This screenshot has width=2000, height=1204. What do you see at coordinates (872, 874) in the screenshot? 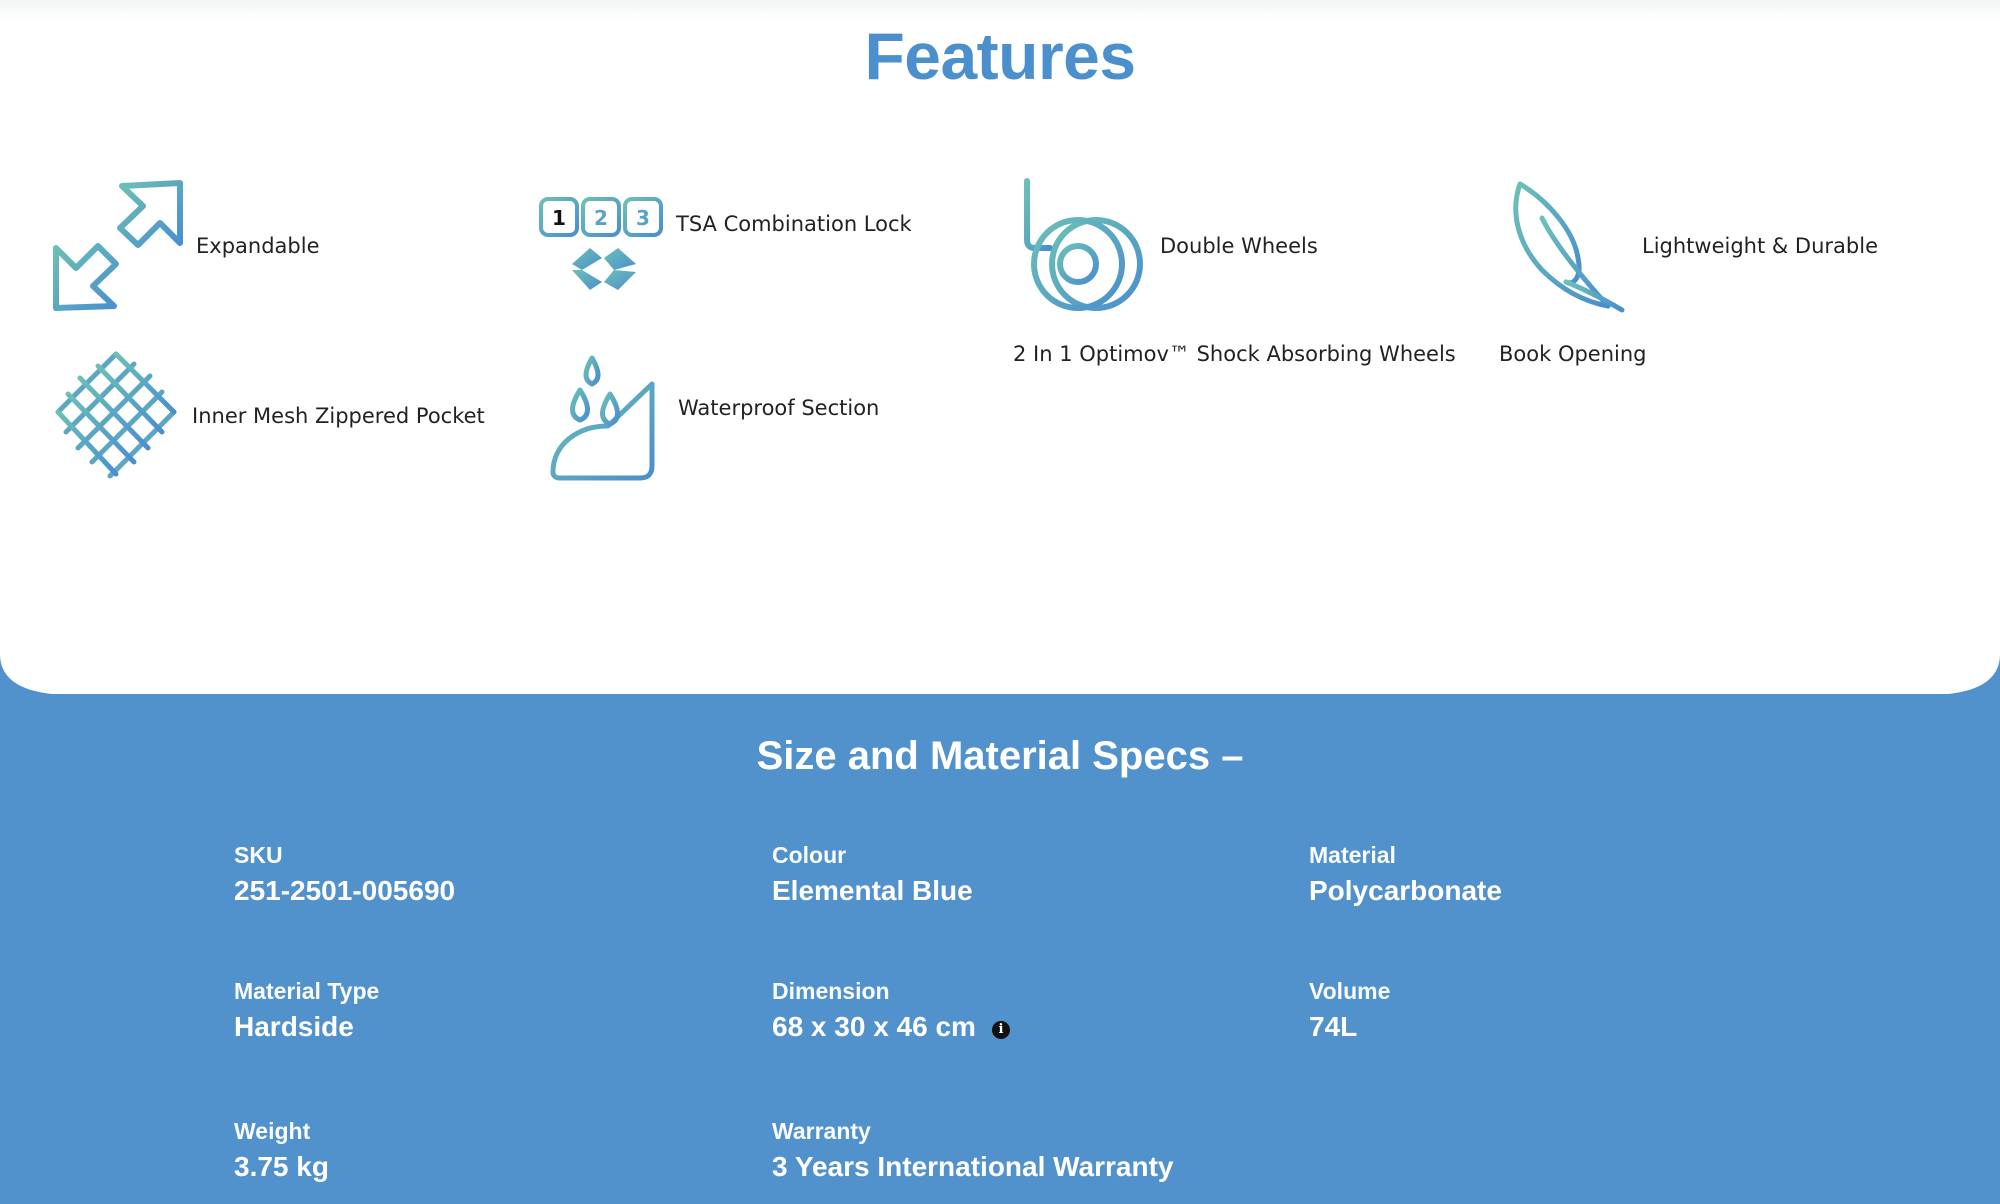
I see `spec-colour: Colour Elemental Blue` at bounding box center [872, 874].